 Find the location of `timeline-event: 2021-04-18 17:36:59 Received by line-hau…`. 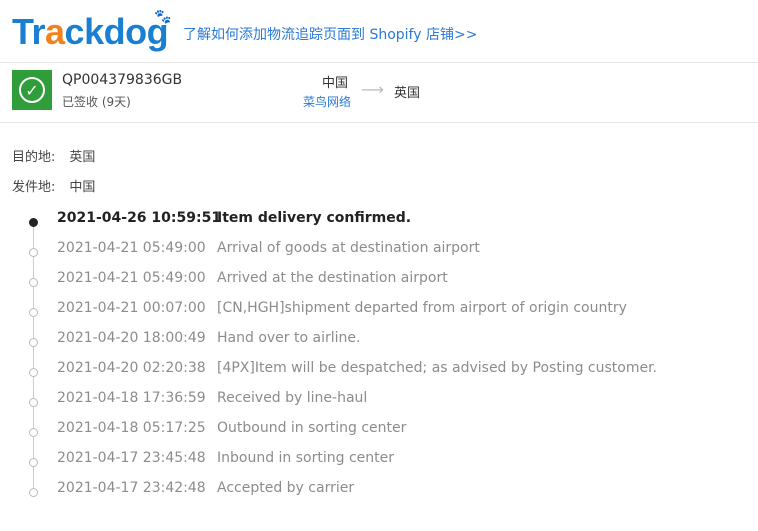

timeline-event: 2021-04-18 17:36:59 Received by line-hau… is located at coordinates (379, 405).